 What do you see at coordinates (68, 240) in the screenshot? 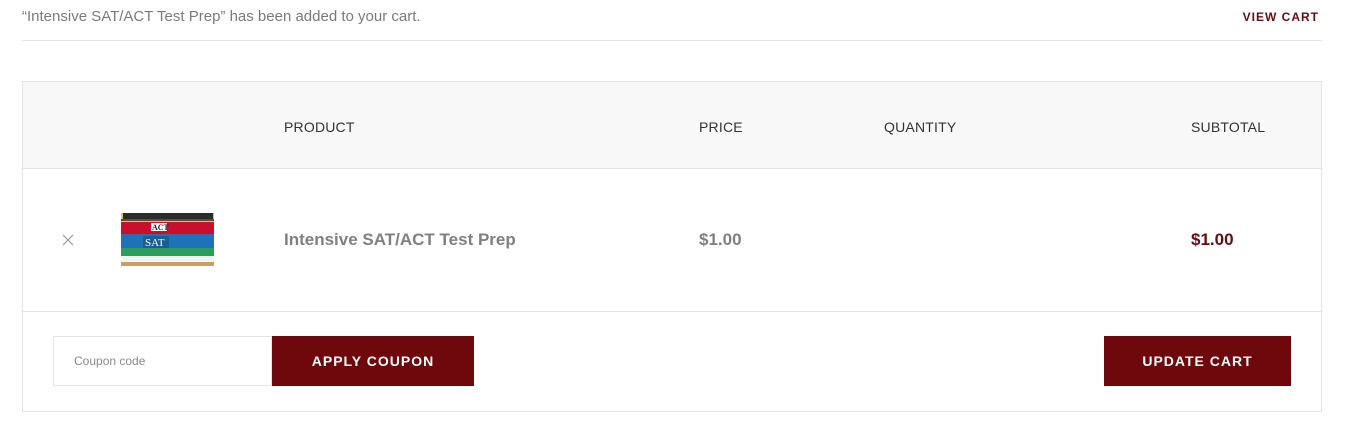
I see `close-icon` at bounding box center [68, 240].